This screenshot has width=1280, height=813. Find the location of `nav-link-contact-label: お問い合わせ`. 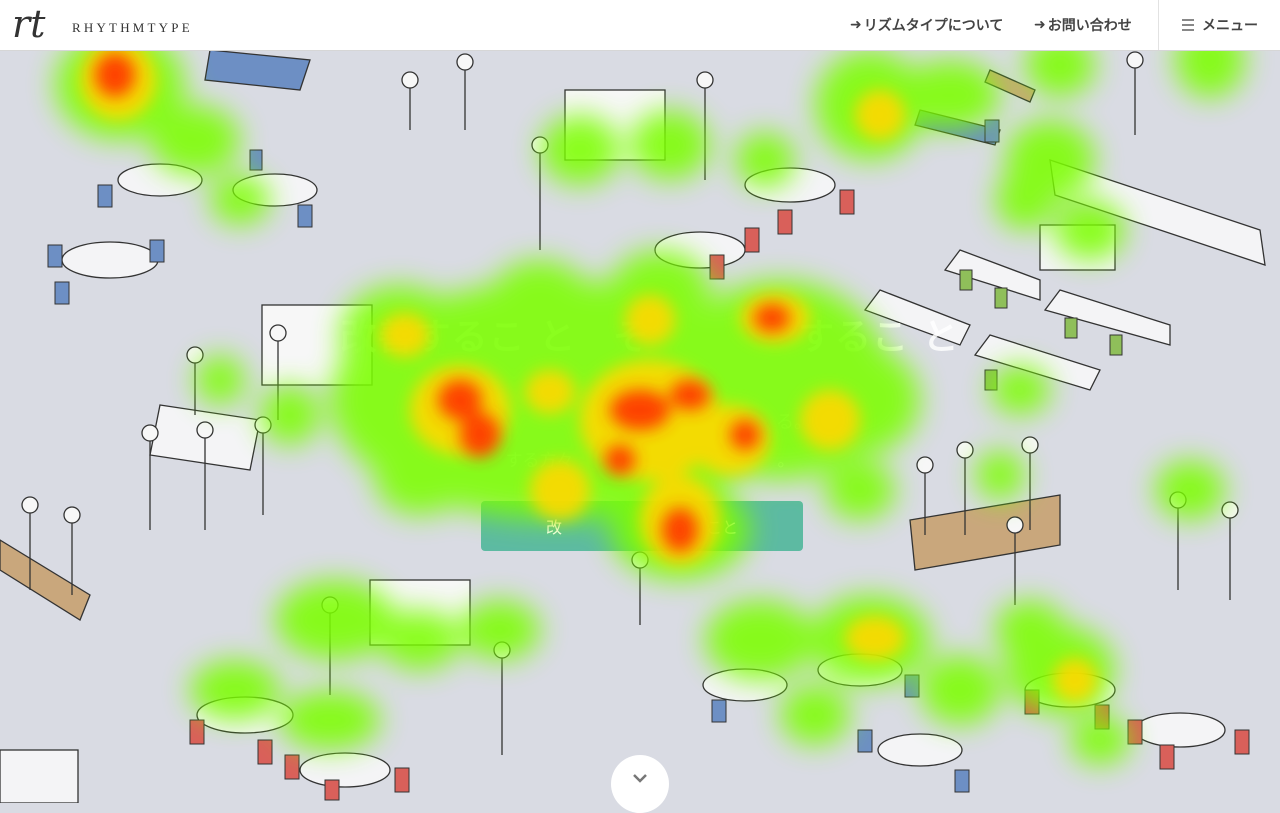

nav-link-contact-label: お問い合わせ is located at coordinates (1089, 26).